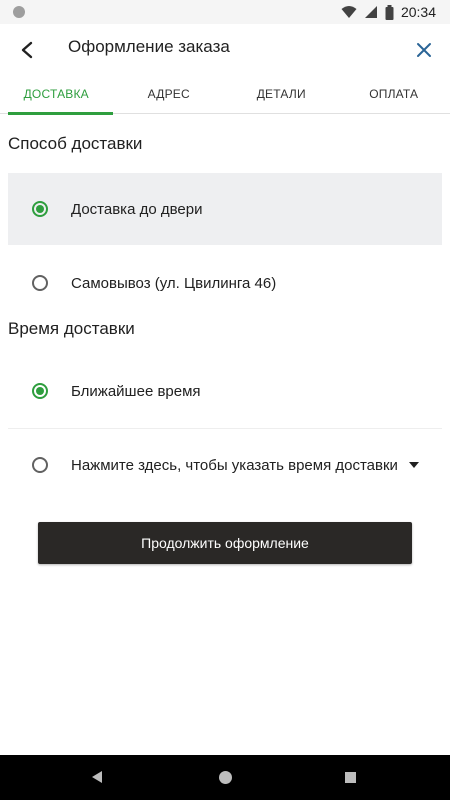 Image resolution: width=450 pixels, height=800 pixels. I want to click on battery-icon, so click(389, 12).